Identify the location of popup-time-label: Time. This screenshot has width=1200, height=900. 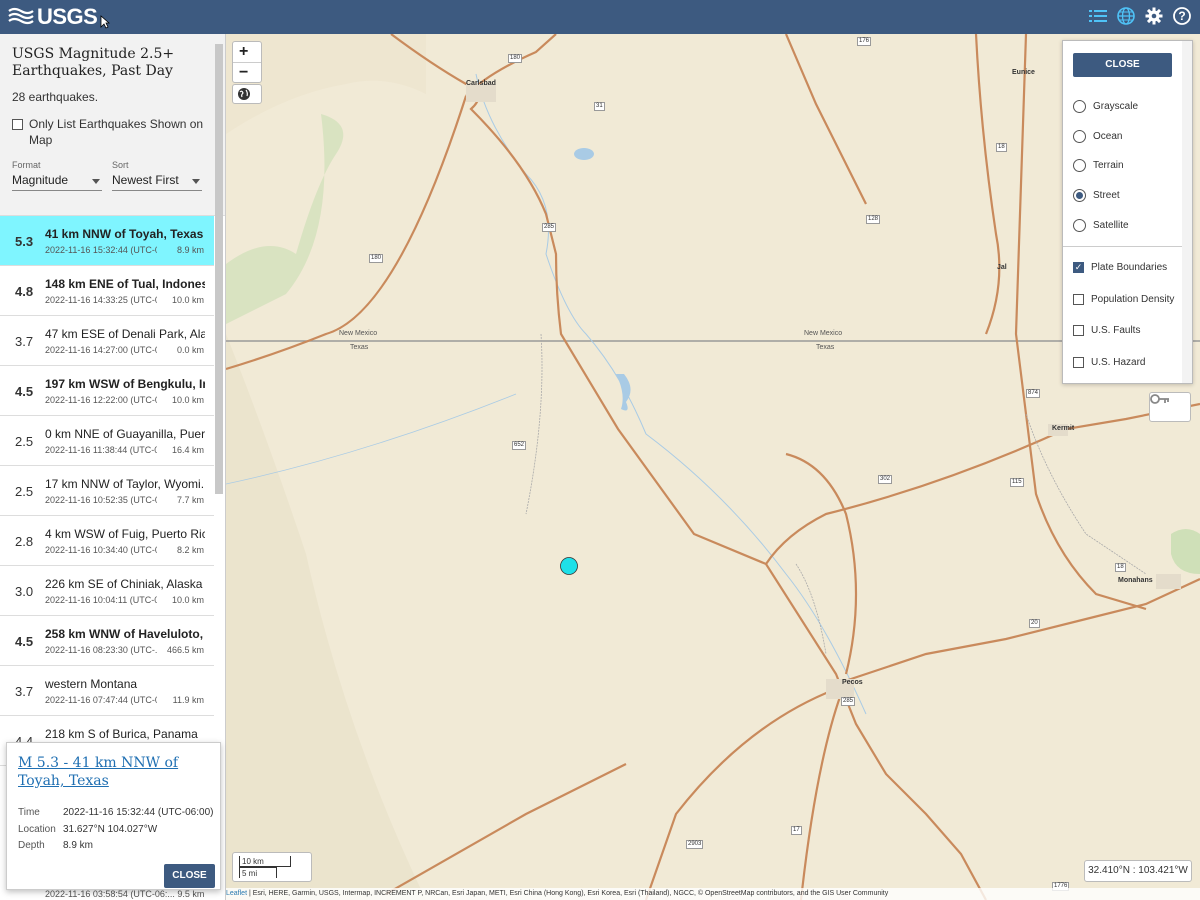
(29, 812).